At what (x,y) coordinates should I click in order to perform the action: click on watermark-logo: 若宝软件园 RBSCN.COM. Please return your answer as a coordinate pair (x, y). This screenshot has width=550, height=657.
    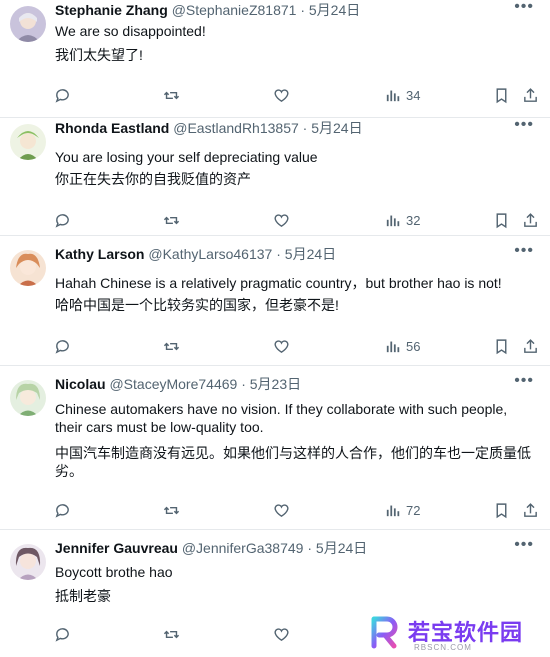
    Looking at the image, I should click on (456, 634).